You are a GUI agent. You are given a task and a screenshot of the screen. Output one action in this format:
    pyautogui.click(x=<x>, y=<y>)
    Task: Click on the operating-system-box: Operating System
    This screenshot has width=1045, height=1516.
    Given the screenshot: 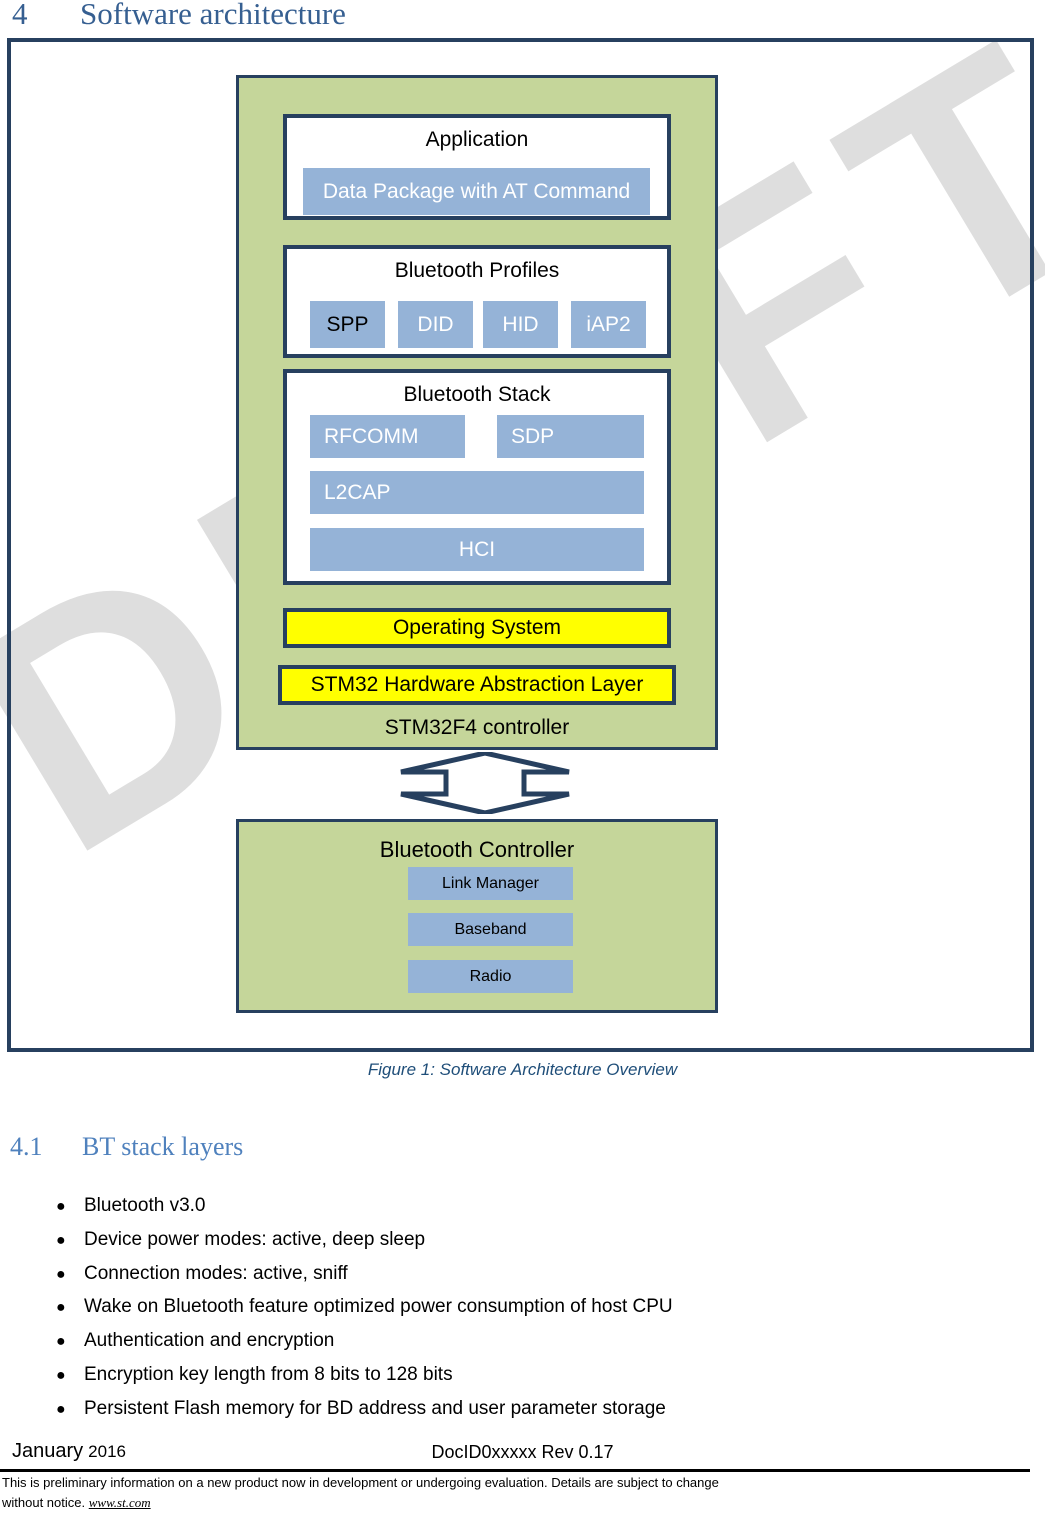 What is the action you would take?
    pyautogui.click(x=477, y=628)
    